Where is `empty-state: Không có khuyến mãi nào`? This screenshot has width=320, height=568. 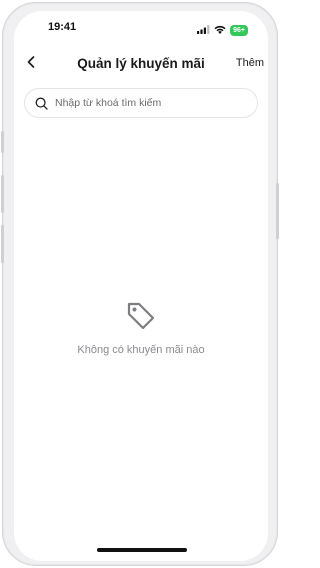
empty-state: Không có khuyến mãi nào is located at coordinates (141, 325).